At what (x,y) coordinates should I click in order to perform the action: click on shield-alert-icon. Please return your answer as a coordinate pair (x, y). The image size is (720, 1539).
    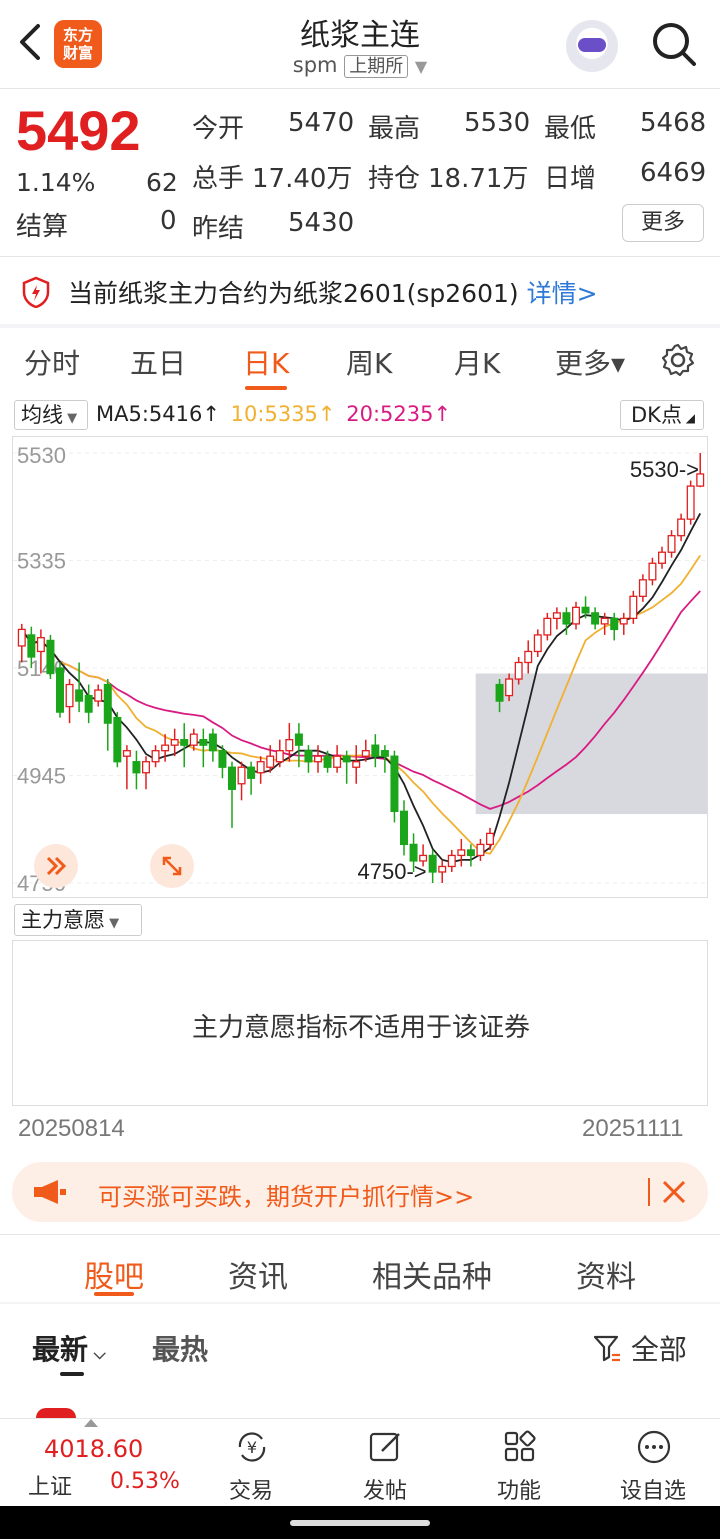
    Looking at the image, I should click on (36, 292).